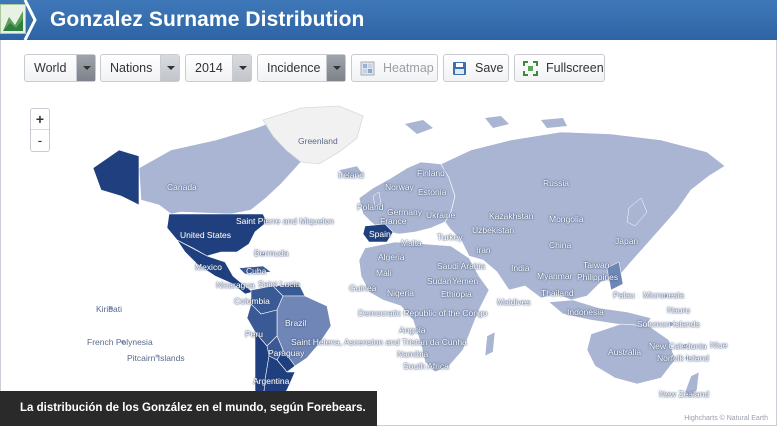  Describe the element at coordinates (116, 177) in the screenshot. I see `country-alaska` at that location.